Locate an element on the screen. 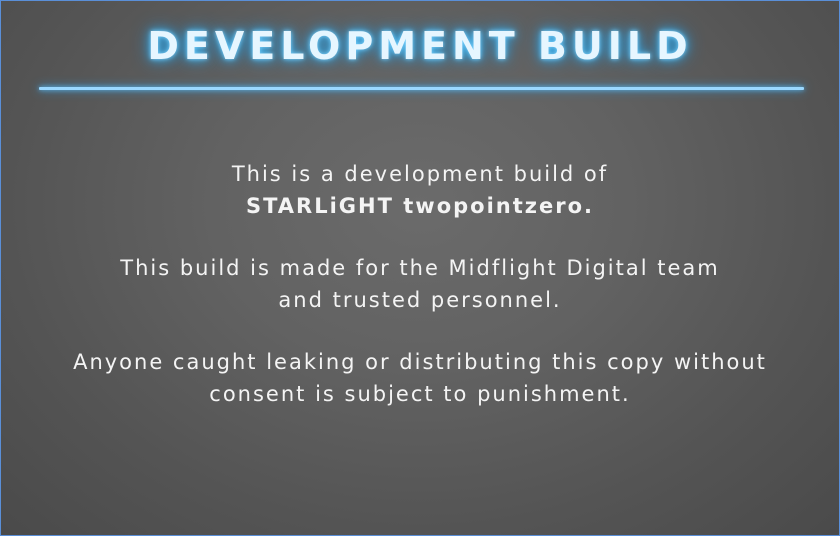 The height and width of the screenshot is (536, 840). title-divider is located at coordinates (421, 88).